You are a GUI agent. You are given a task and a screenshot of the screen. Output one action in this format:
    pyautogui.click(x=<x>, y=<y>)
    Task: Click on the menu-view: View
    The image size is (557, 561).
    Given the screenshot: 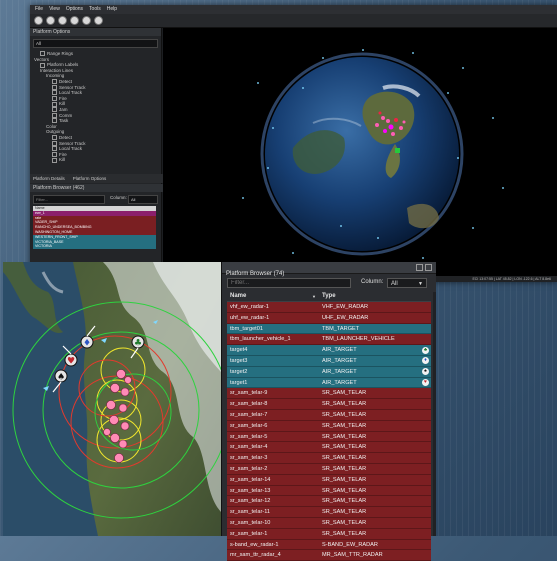 What is the action you would take?
    pyautogui.click(x=54, y=9)
    